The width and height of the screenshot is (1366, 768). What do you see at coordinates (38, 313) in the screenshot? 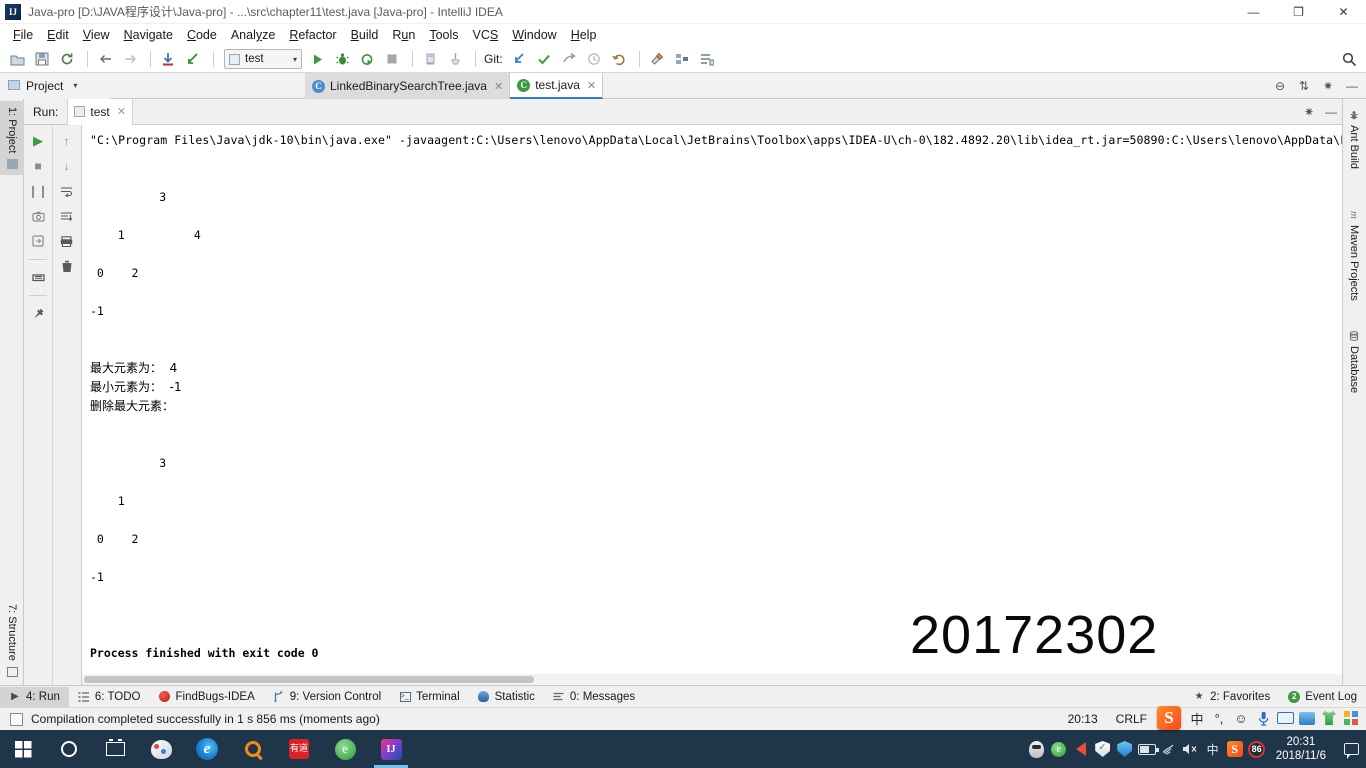
I see `pin-tab-icon` at bounding box center [38, 313].